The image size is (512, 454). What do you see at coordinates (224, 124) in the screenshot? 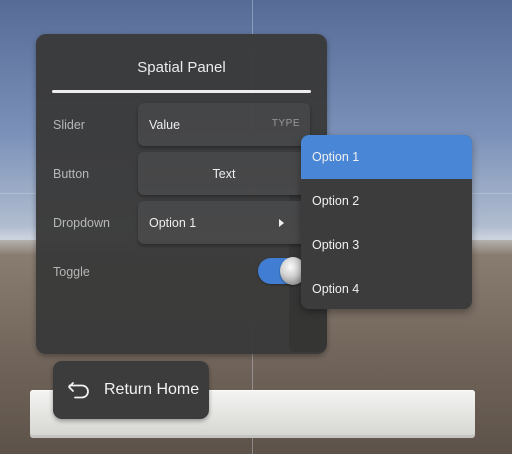
I see `slider-field: Value TYPE` at bounding box center [224, 124].